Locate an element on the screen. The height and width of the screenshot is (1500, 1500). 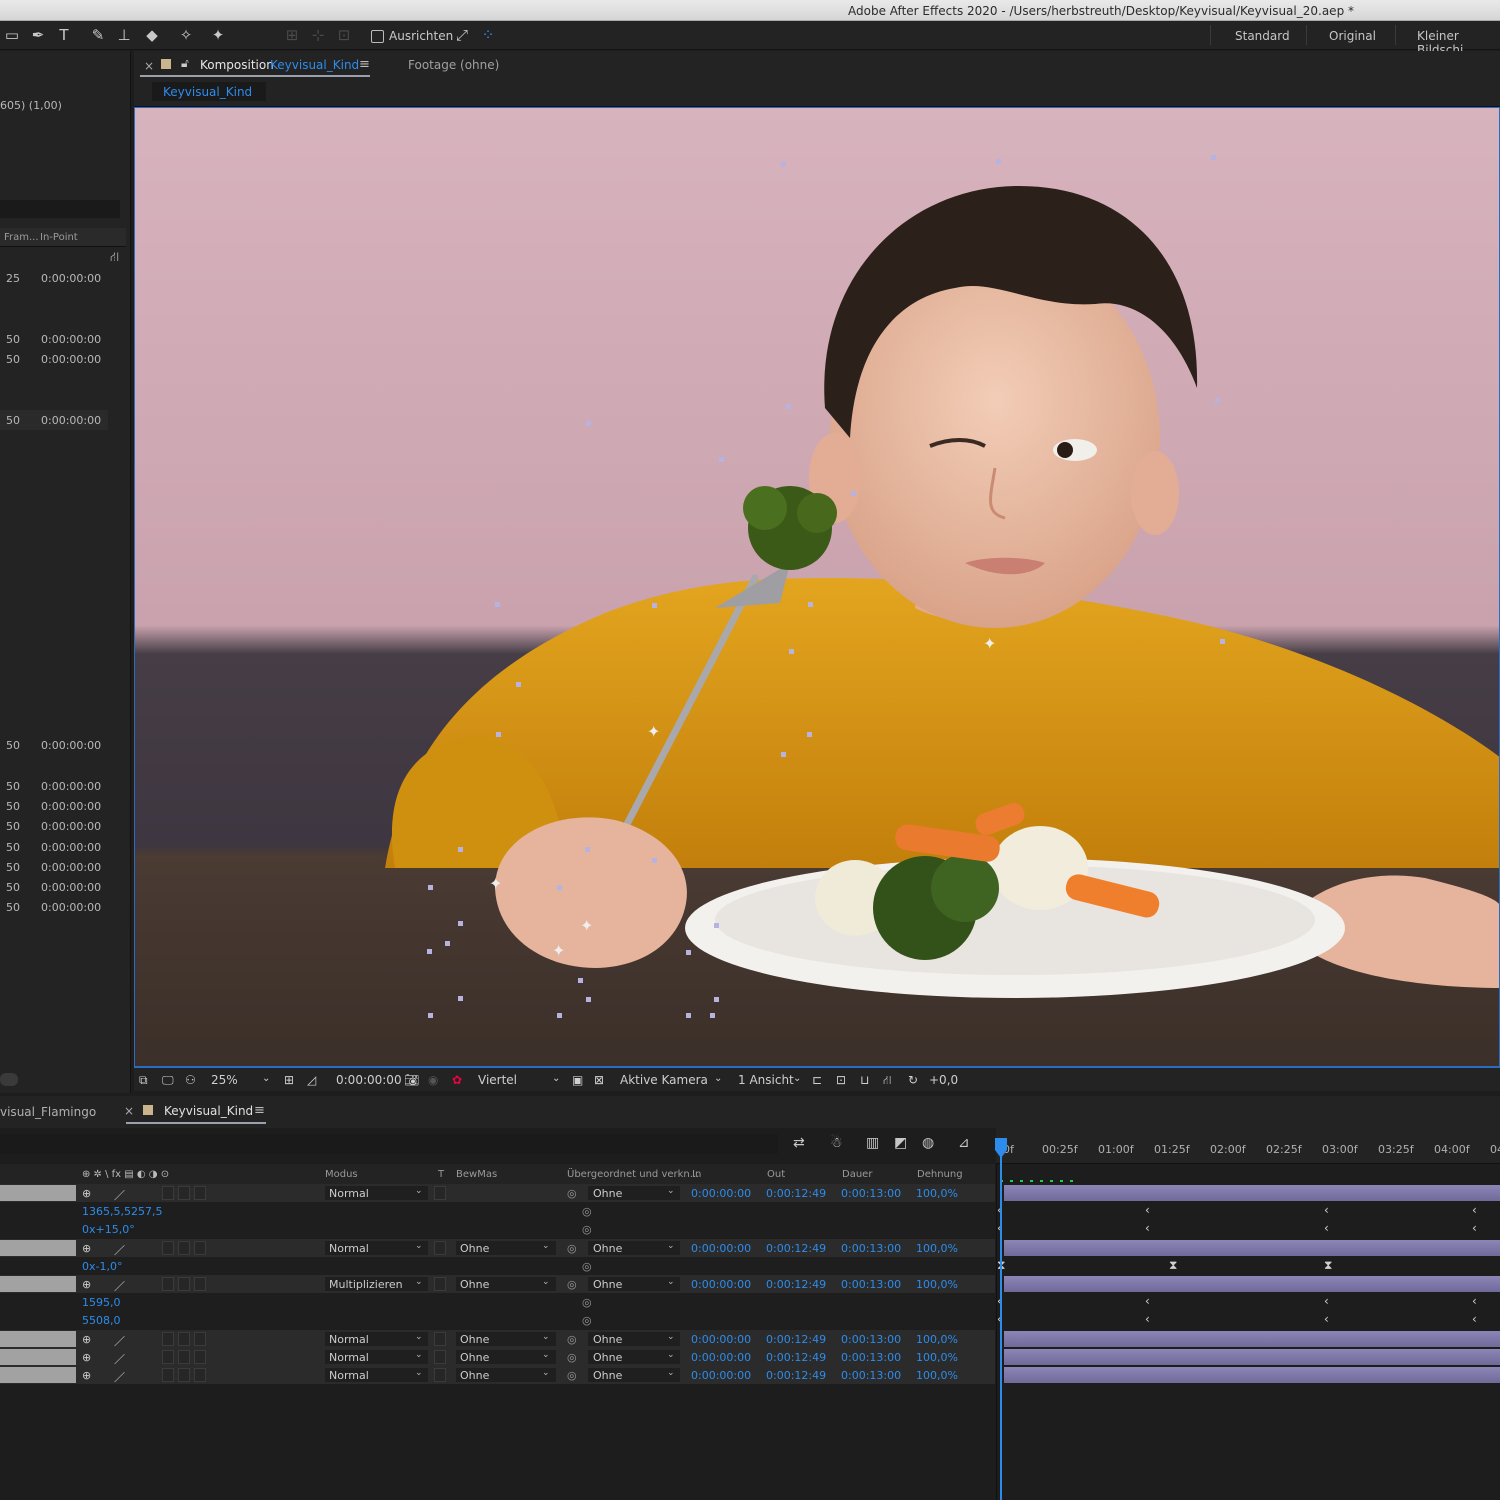
reset-exposure-icon: ↻ is located at coordinates (913, 1080).